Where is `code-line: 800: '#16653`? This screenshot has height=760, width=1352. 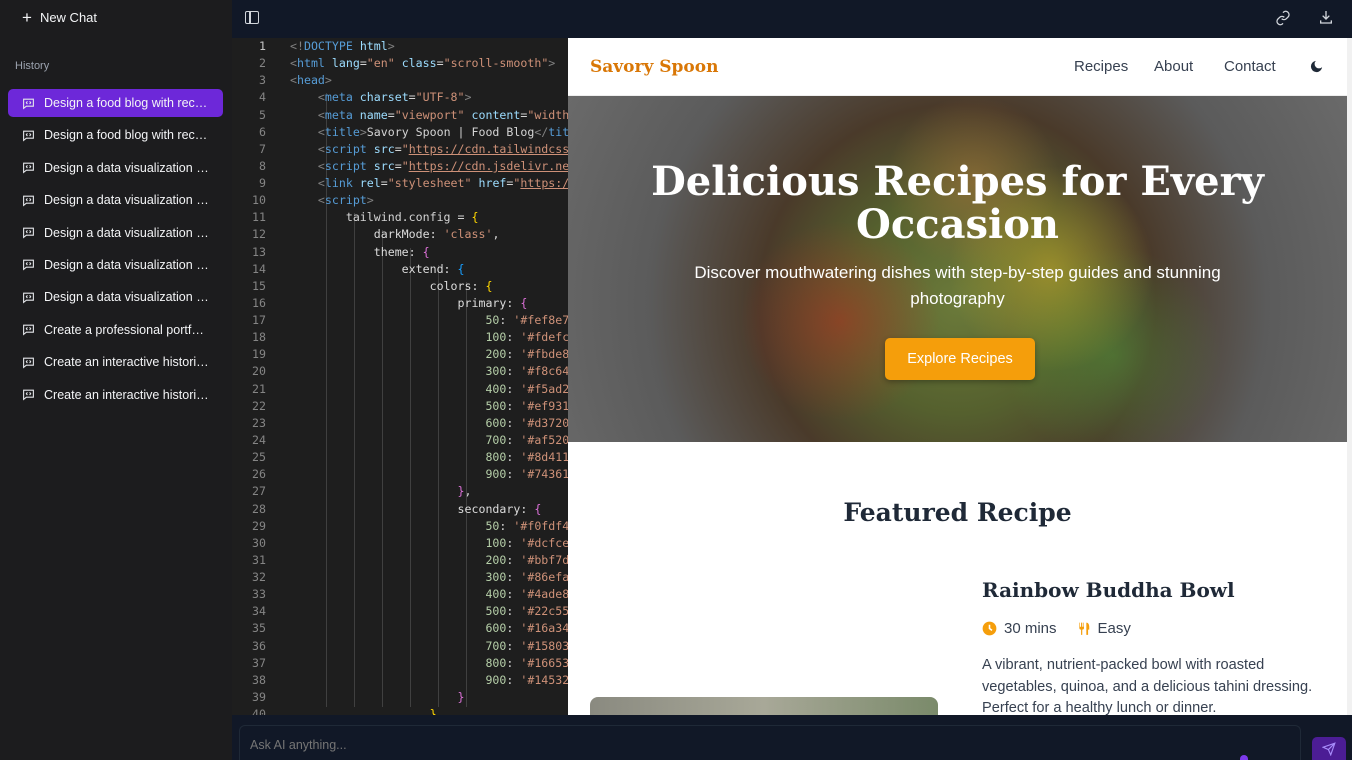 code-line: 800: '#16653 is located at coordinates (429, 662).